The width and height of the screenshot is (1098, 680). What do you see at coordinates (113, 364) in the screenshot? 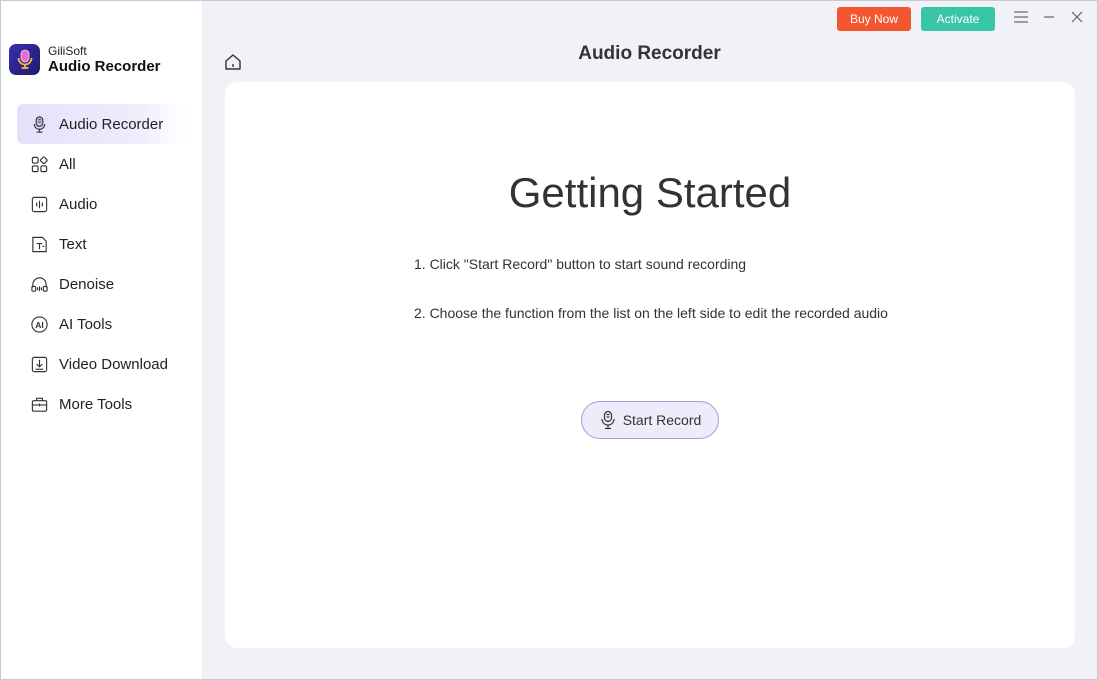
I see `sidebar-item-label: Video Download` at bounding box center [113, 364].